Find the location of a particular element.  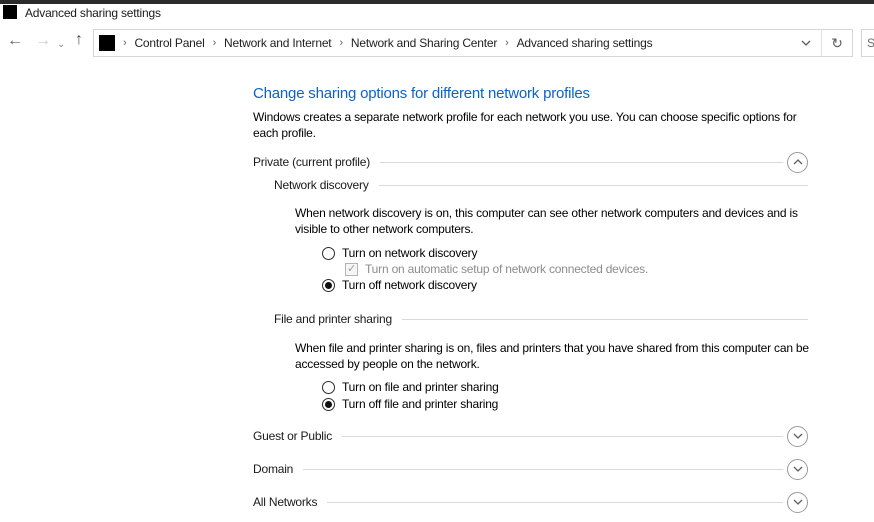

section-private: Private (current profile) is located at coordinates (530, 162).